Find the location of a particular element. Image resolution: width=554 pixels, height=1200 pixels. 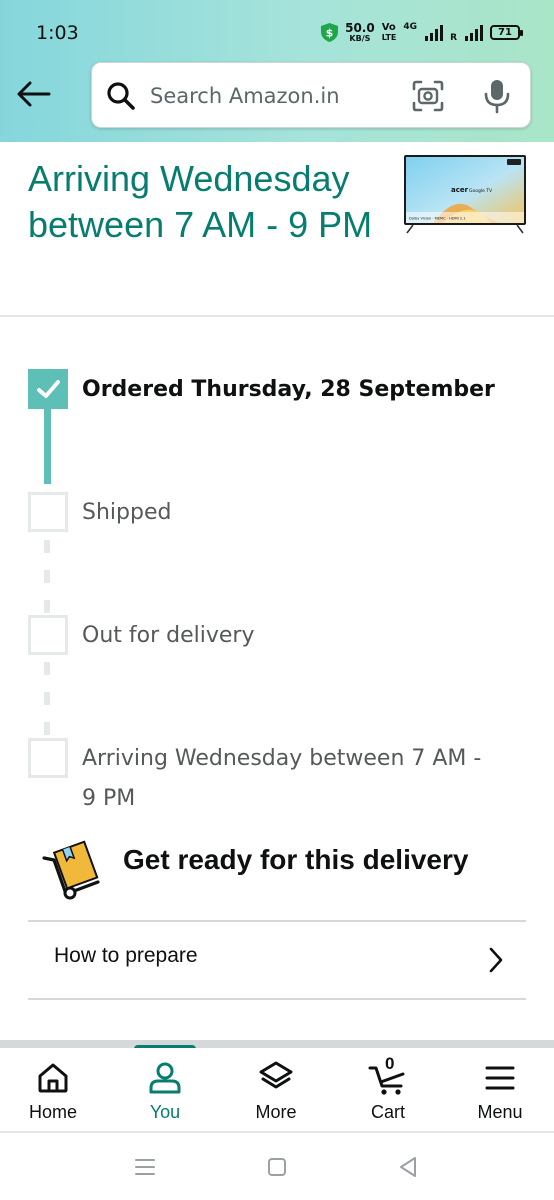

nav-cart: 0 Cart is located at coordinates (388, 1090).